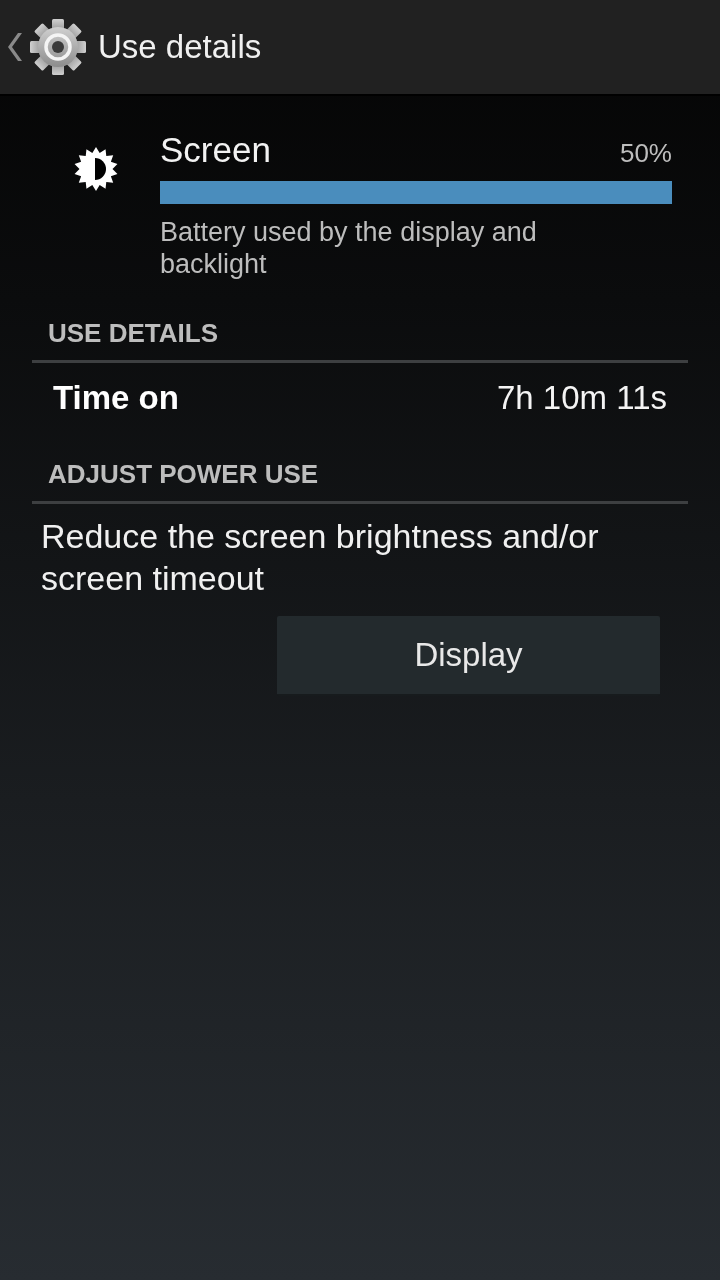  I want to click on hint-text: Reduce the screen brightness and/or screen timeout, so click(320, 557).